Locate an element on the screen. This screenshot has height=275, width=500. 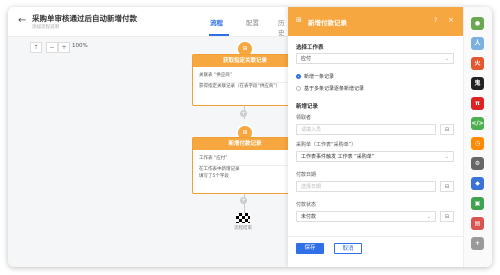
pi-icon: π is located at coordinates (477, 103).